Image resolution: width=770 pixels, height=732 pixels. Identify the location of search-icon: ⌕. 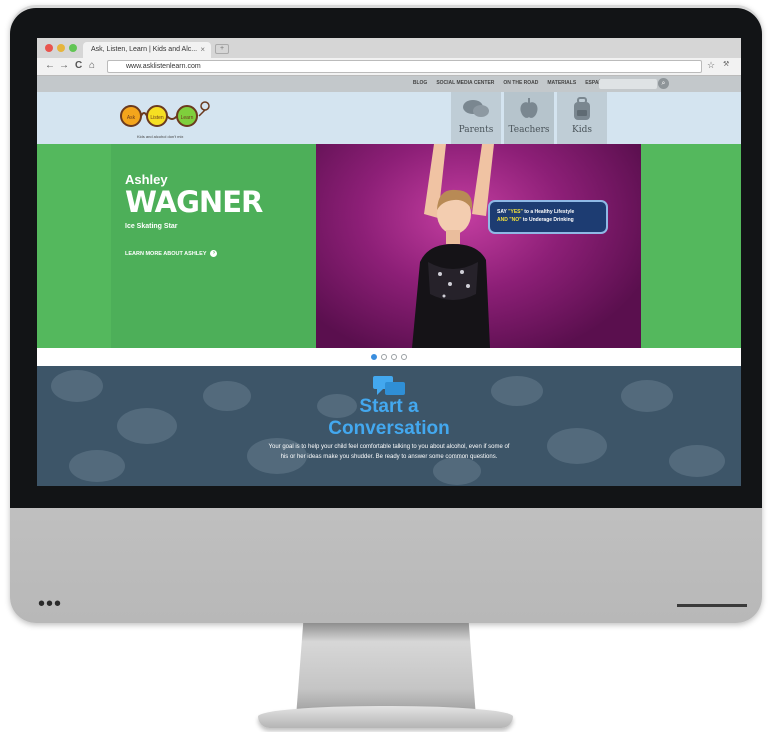
(663, 83).